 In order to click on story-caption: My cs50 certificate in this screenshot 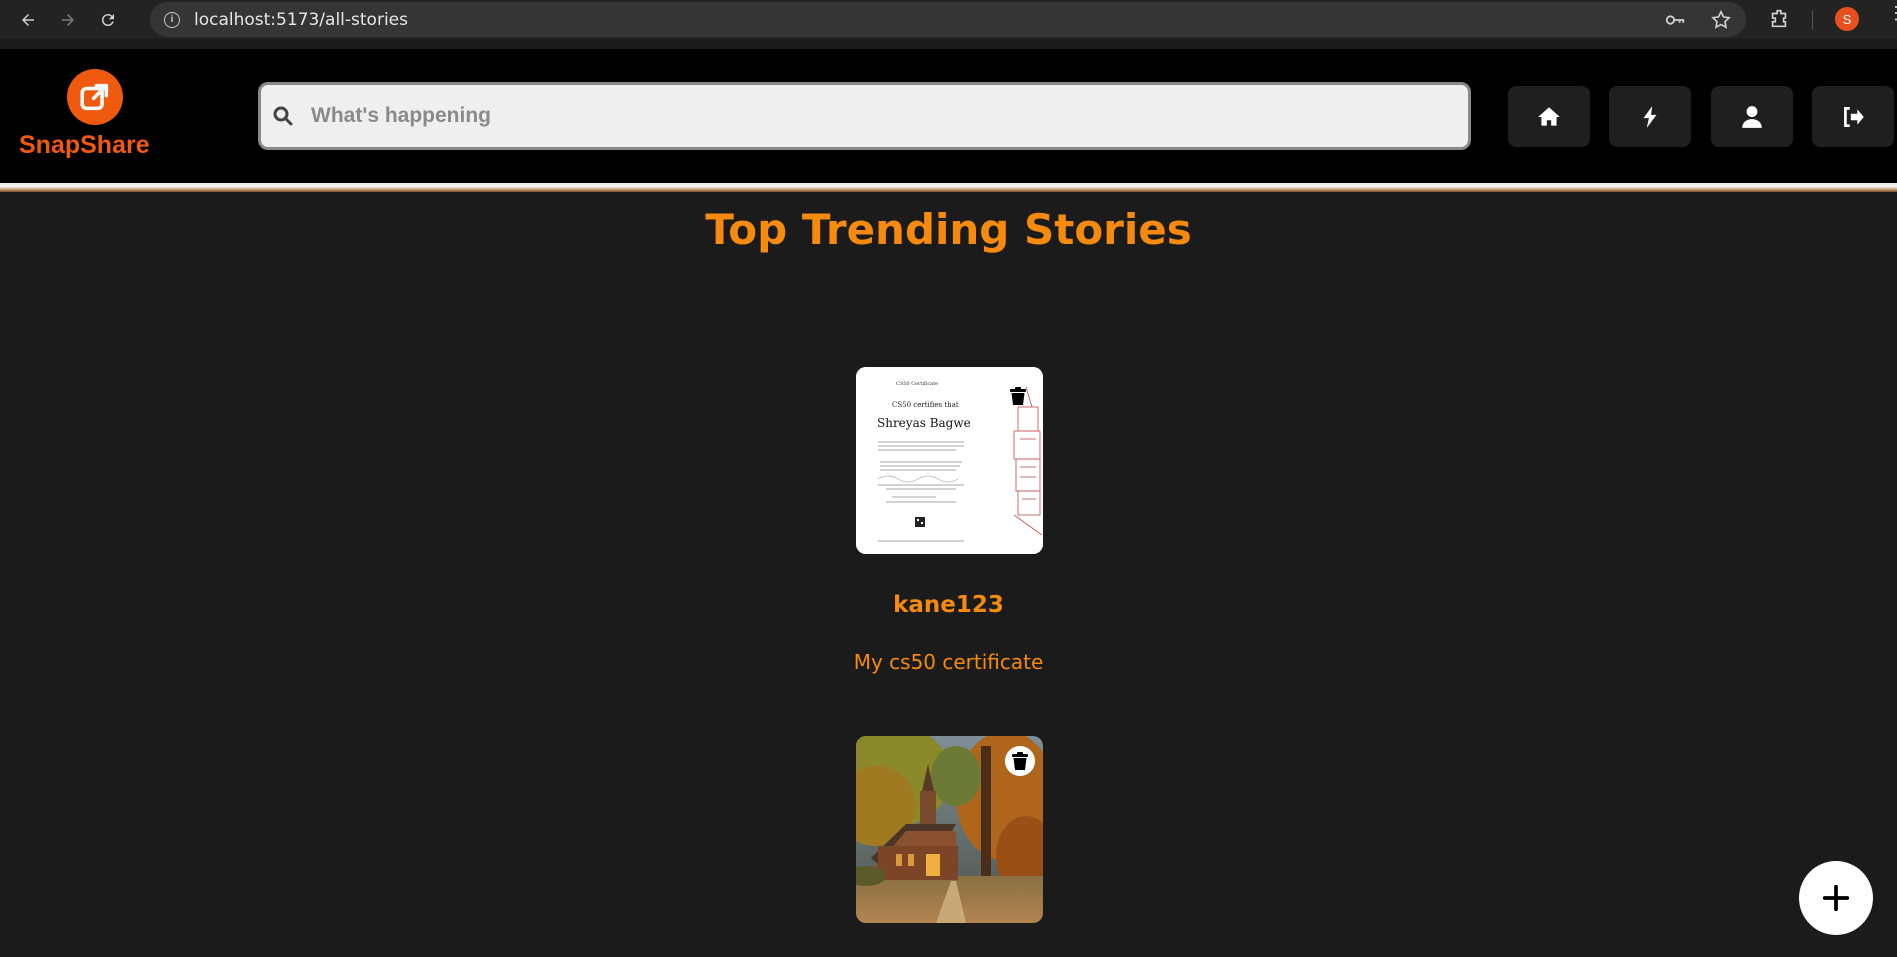, I will do `click(948, 662)`.